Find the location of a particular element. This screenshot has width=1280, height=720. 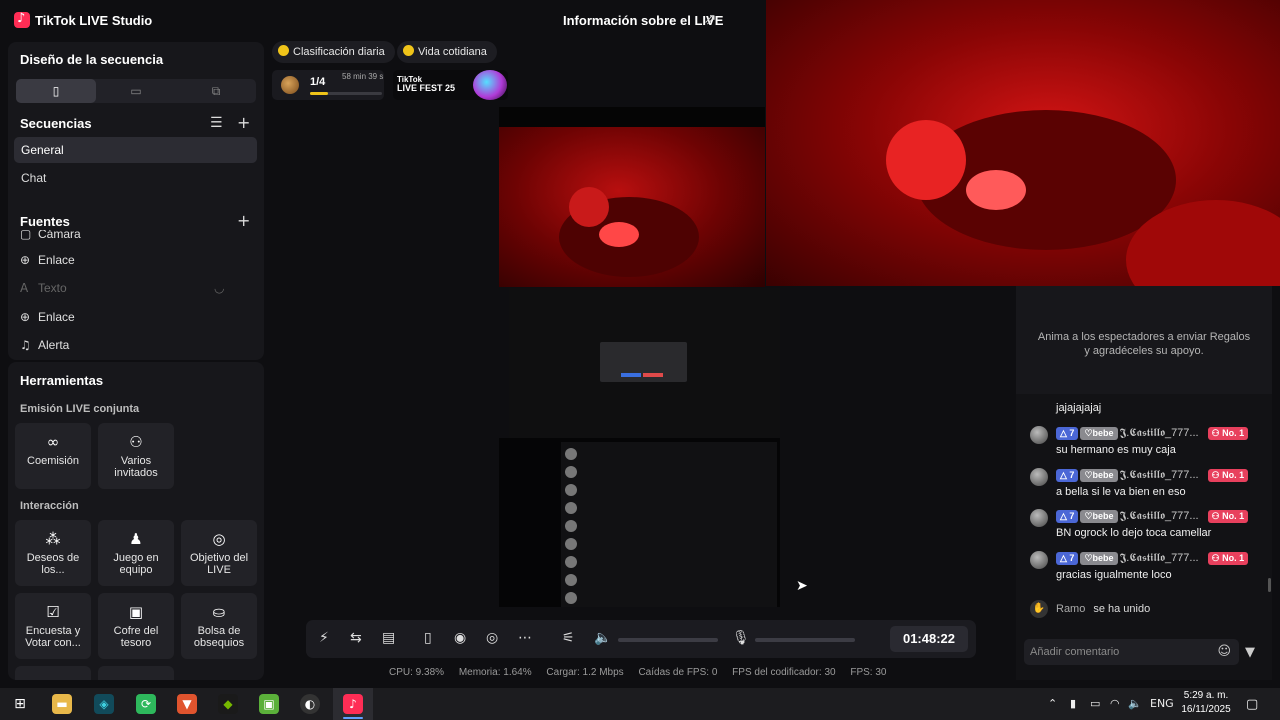

notification-icon: ▢ is located at coordinates (1252, 704).